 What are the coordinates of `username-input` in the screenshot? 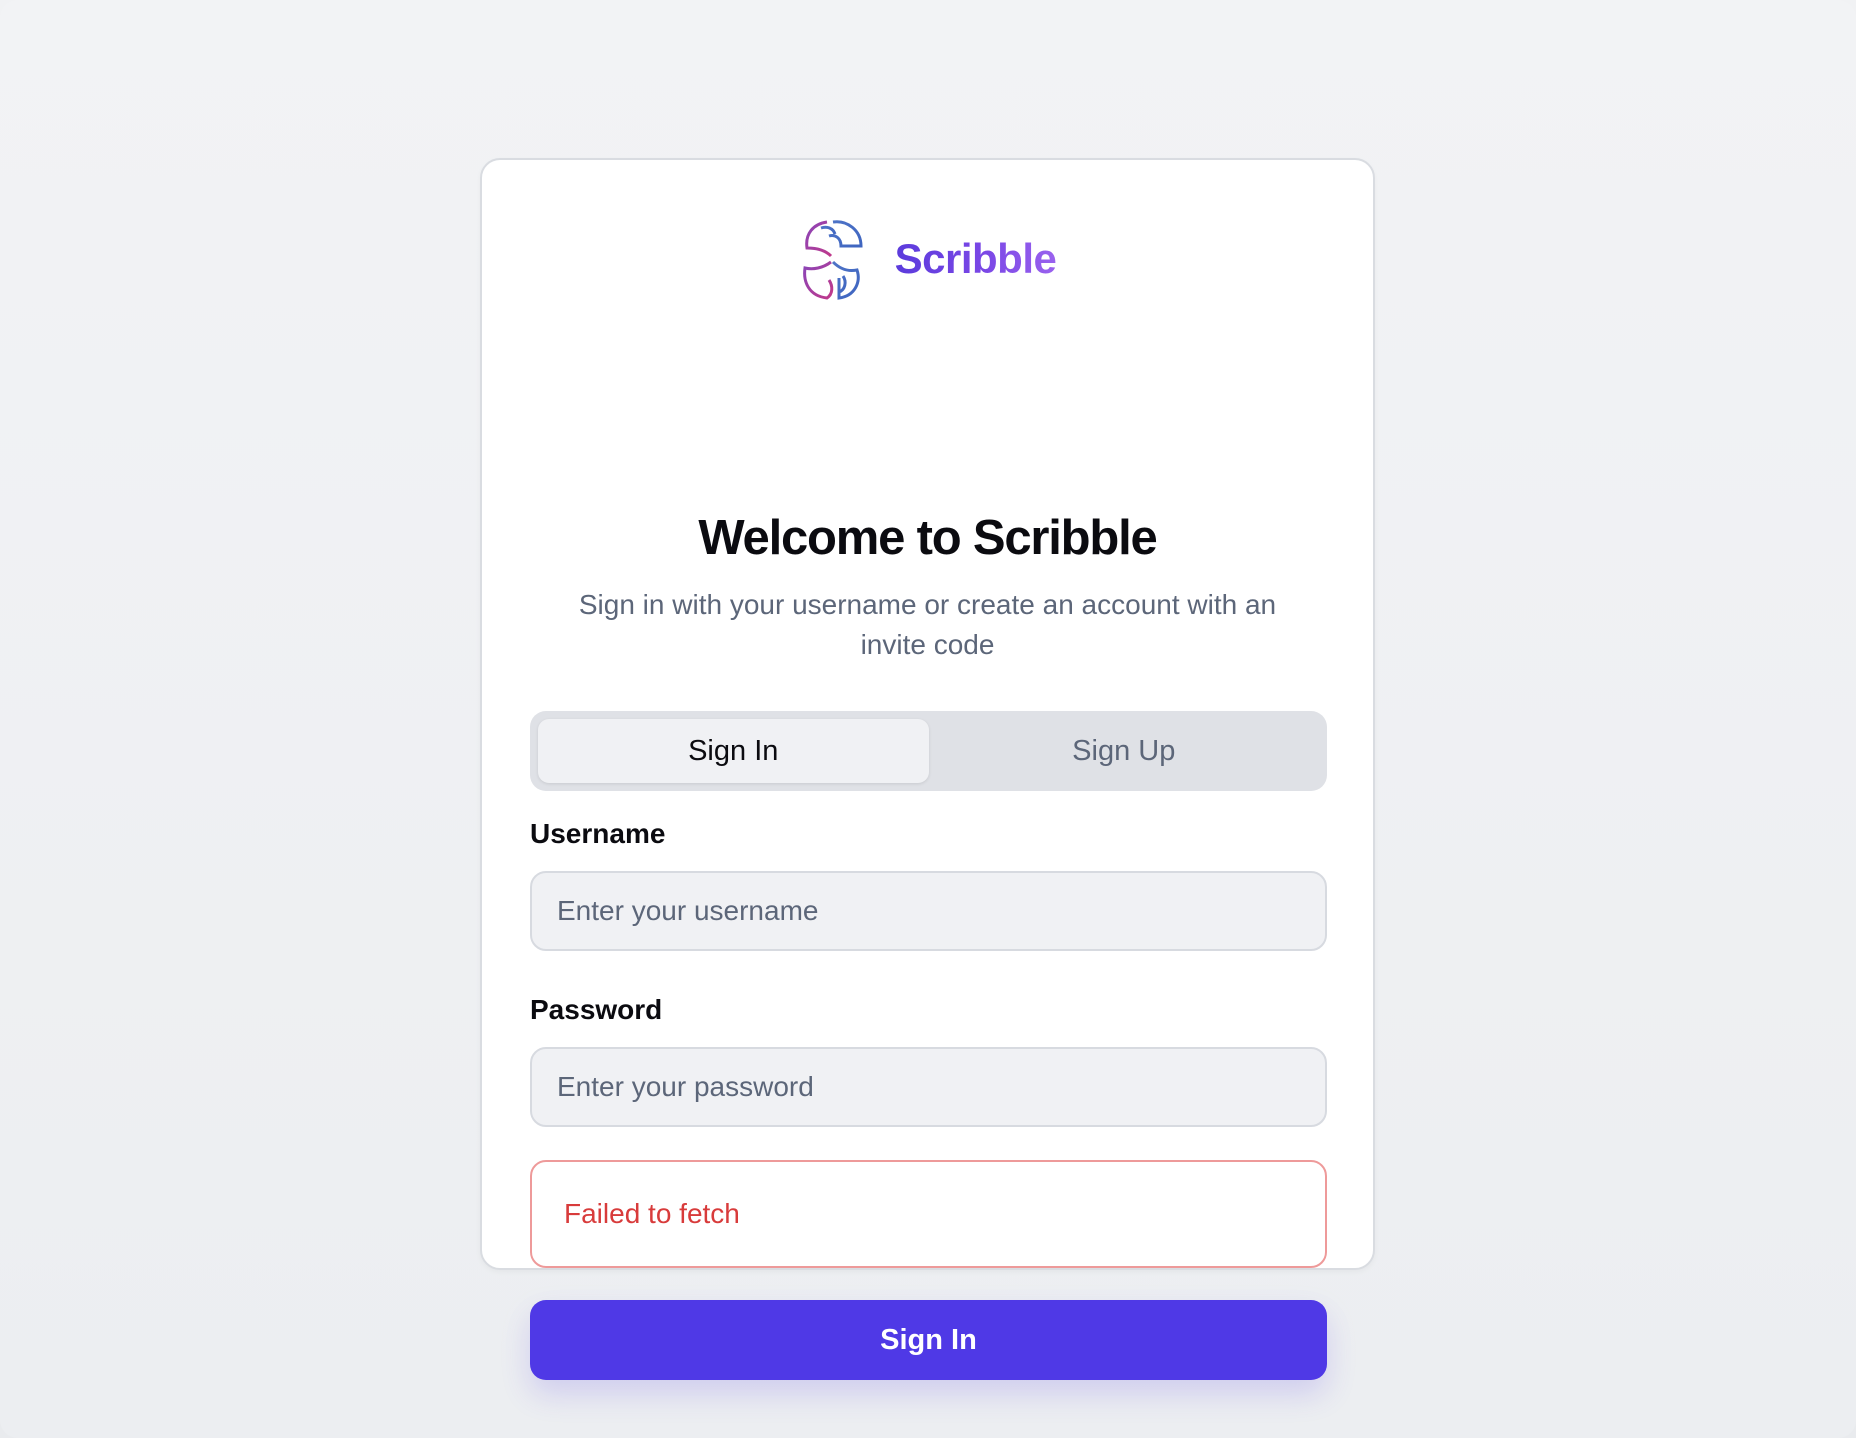 It's located at (928, 911).